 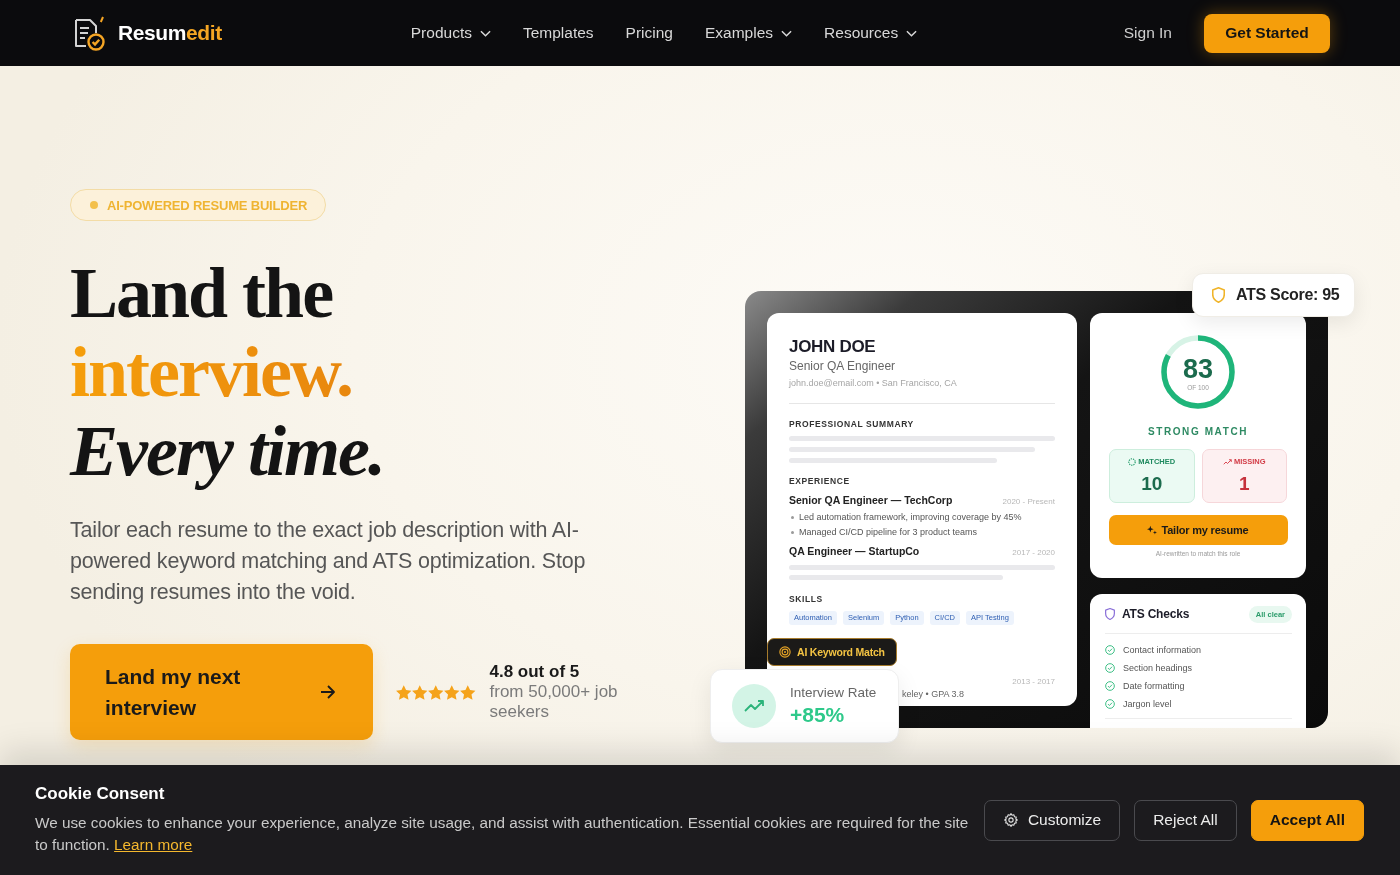 I want to click on customize-button: Customize, so click(x=1052, y=820).